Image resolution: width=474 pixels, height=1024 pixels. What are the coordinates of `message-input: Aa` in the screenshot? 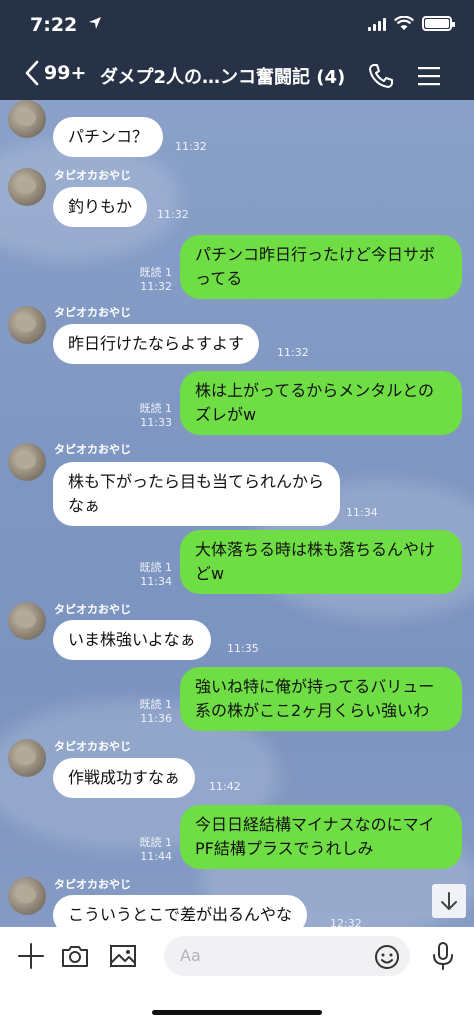 It's located at (287, 956).